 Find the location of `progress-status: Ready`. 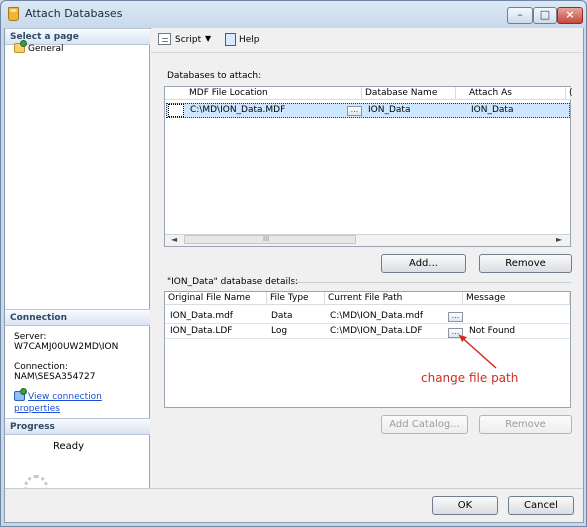

progress-status: Ready is located at coordinates (69, 446).